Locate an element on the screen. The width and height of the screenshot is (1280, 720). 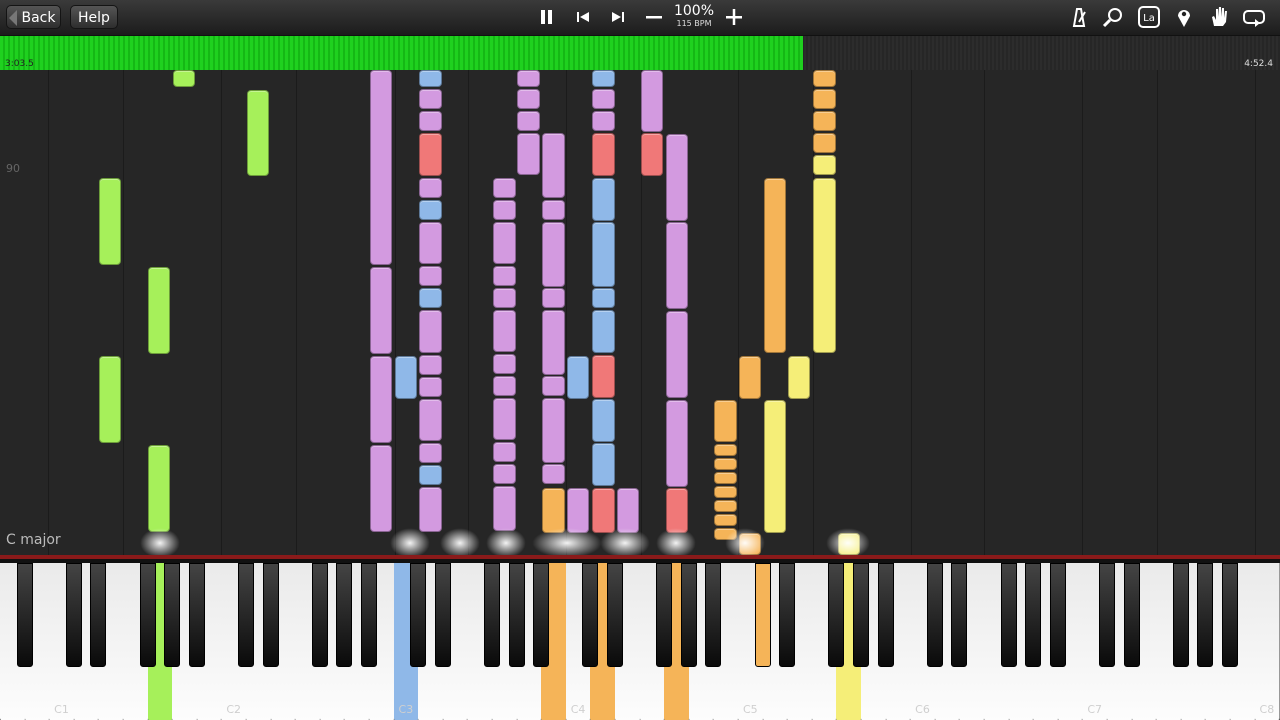
location-icon is located at coordinates (1184, 17).